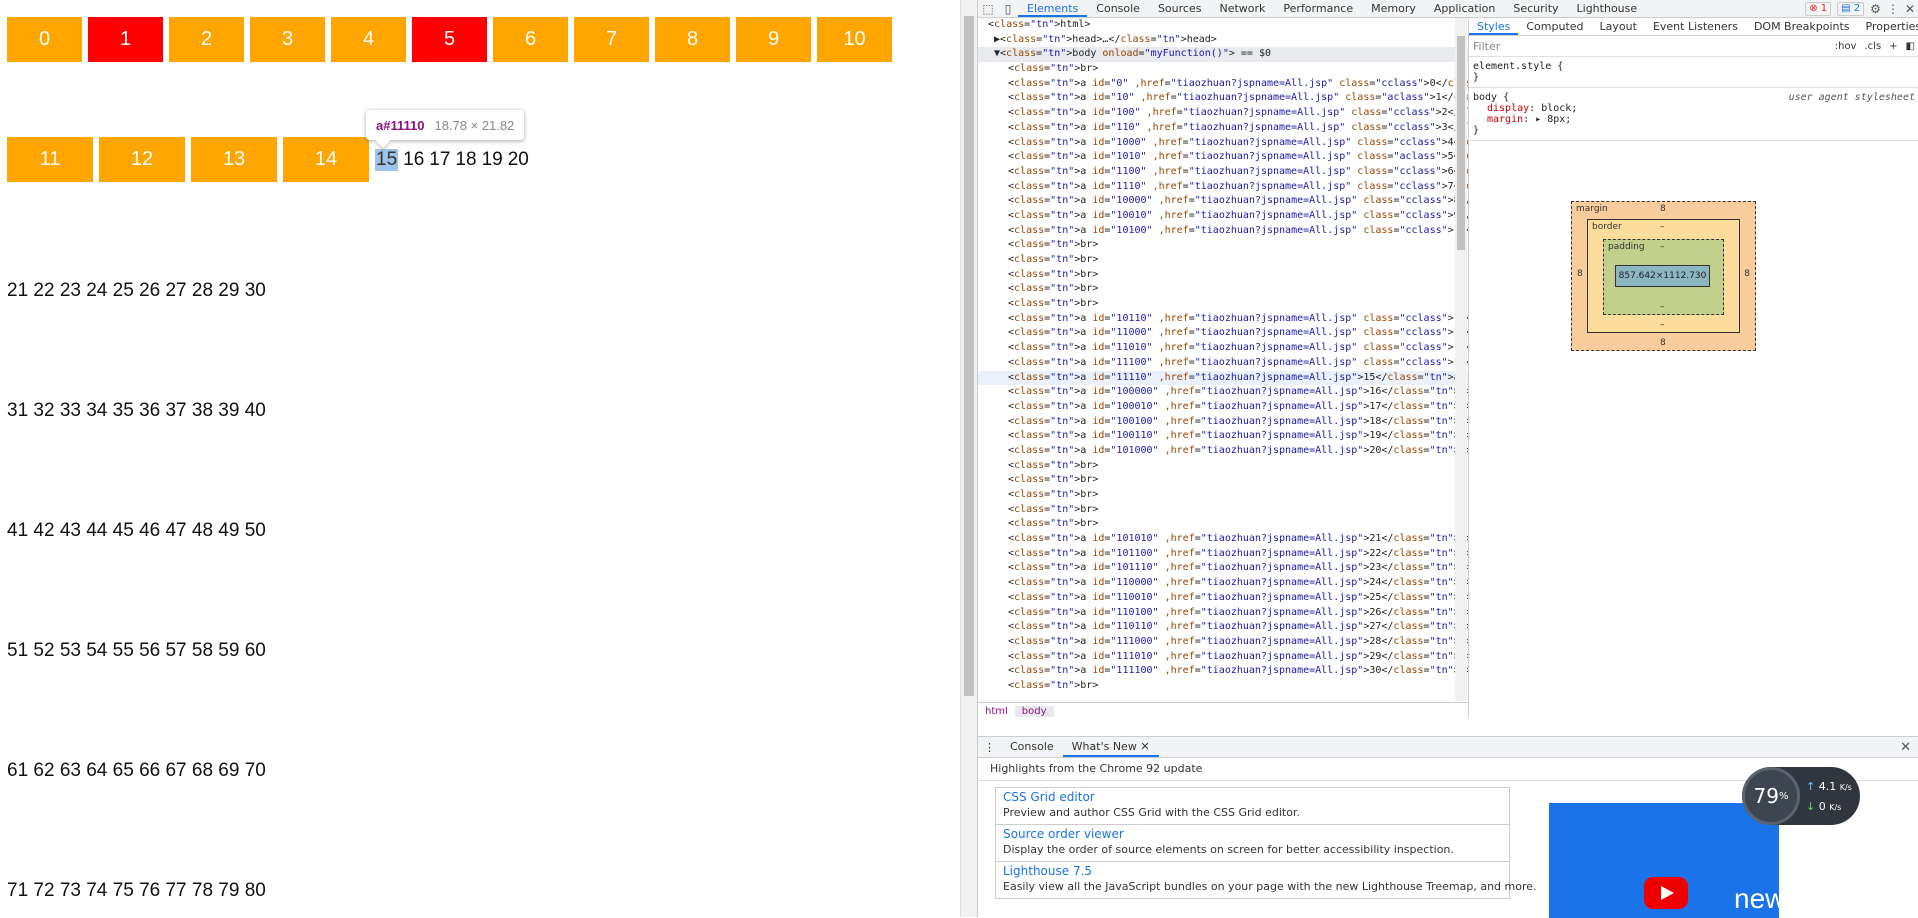 The height and width of the screenshot is (918, 1918). What do you see at coordinates (136, 771) in the screenshot?
I see `link-text-row: 61 62 63 64 65 66 67 68 69 70` at bounding box center [136, 771].